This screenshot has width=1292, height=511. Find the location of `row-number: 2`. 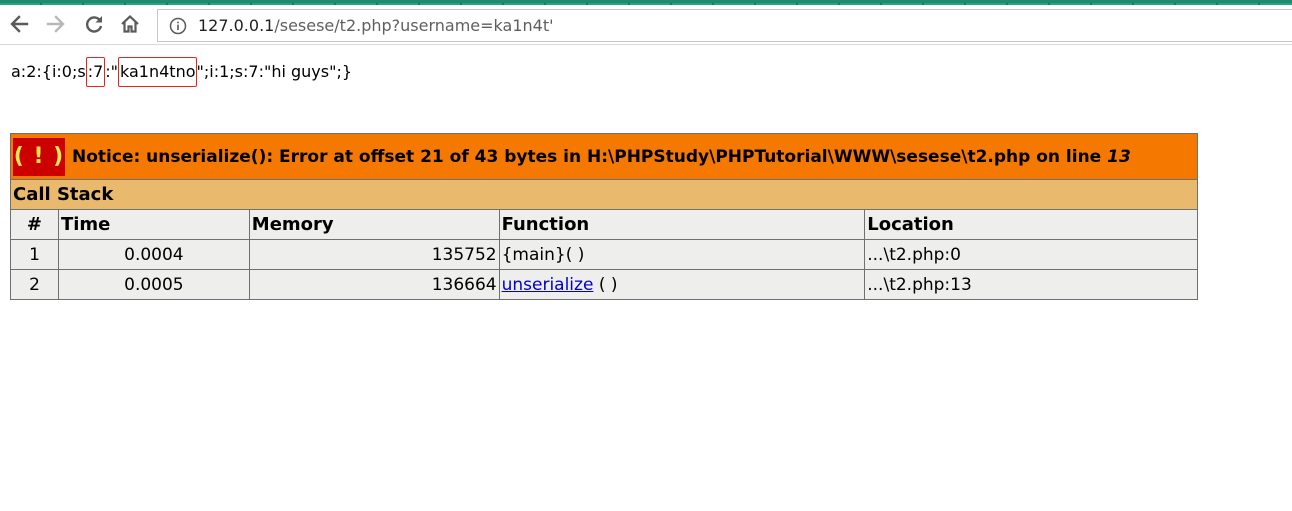

row-number: 2 is located at coordinates (34, 284).